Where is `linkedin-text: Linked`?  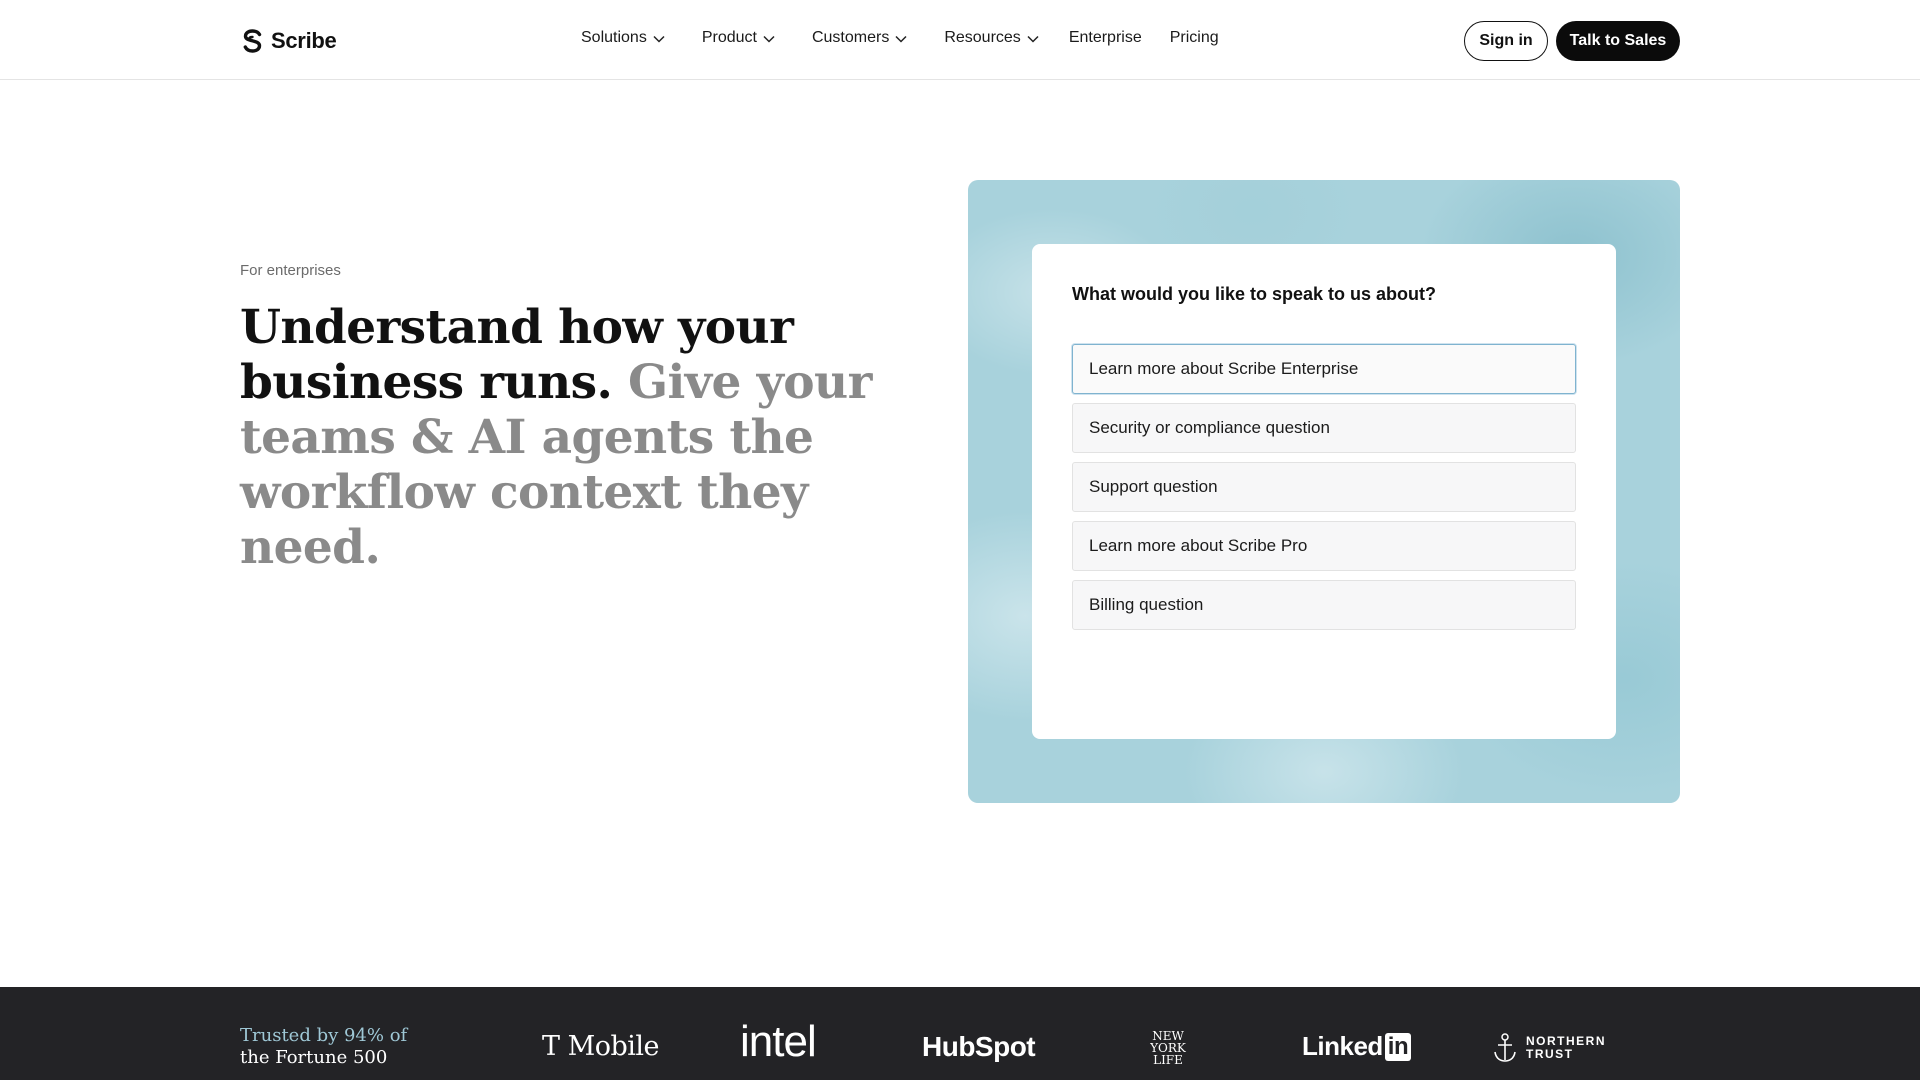
linkedin-text: Linked is located at coordinates (1342, 1046).